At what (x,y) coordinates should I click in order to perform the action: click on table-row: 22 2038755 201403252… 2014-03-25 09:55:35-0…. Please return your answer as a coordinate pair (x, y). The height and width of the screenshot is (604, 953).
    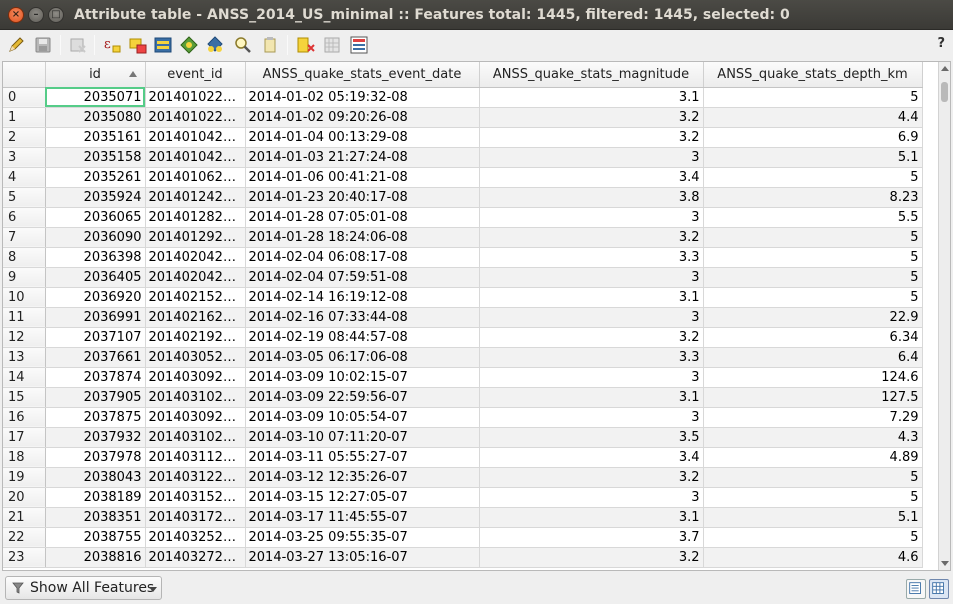
    Looking at the image, I should click on (463, 537).